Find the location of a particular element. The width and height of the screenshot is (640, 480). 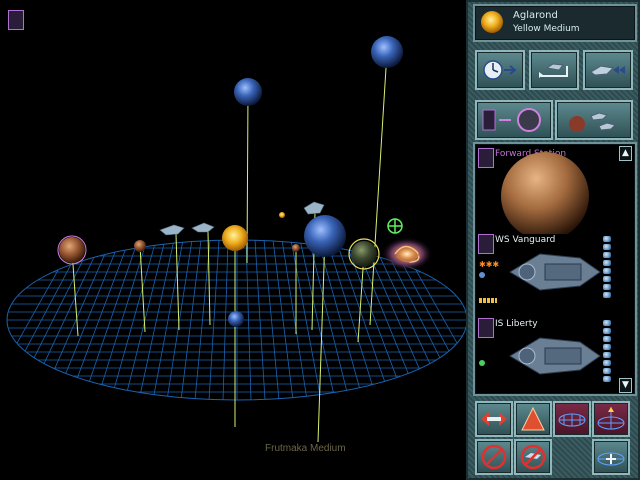

fleet-view-button is located at coordinates (594, 120).